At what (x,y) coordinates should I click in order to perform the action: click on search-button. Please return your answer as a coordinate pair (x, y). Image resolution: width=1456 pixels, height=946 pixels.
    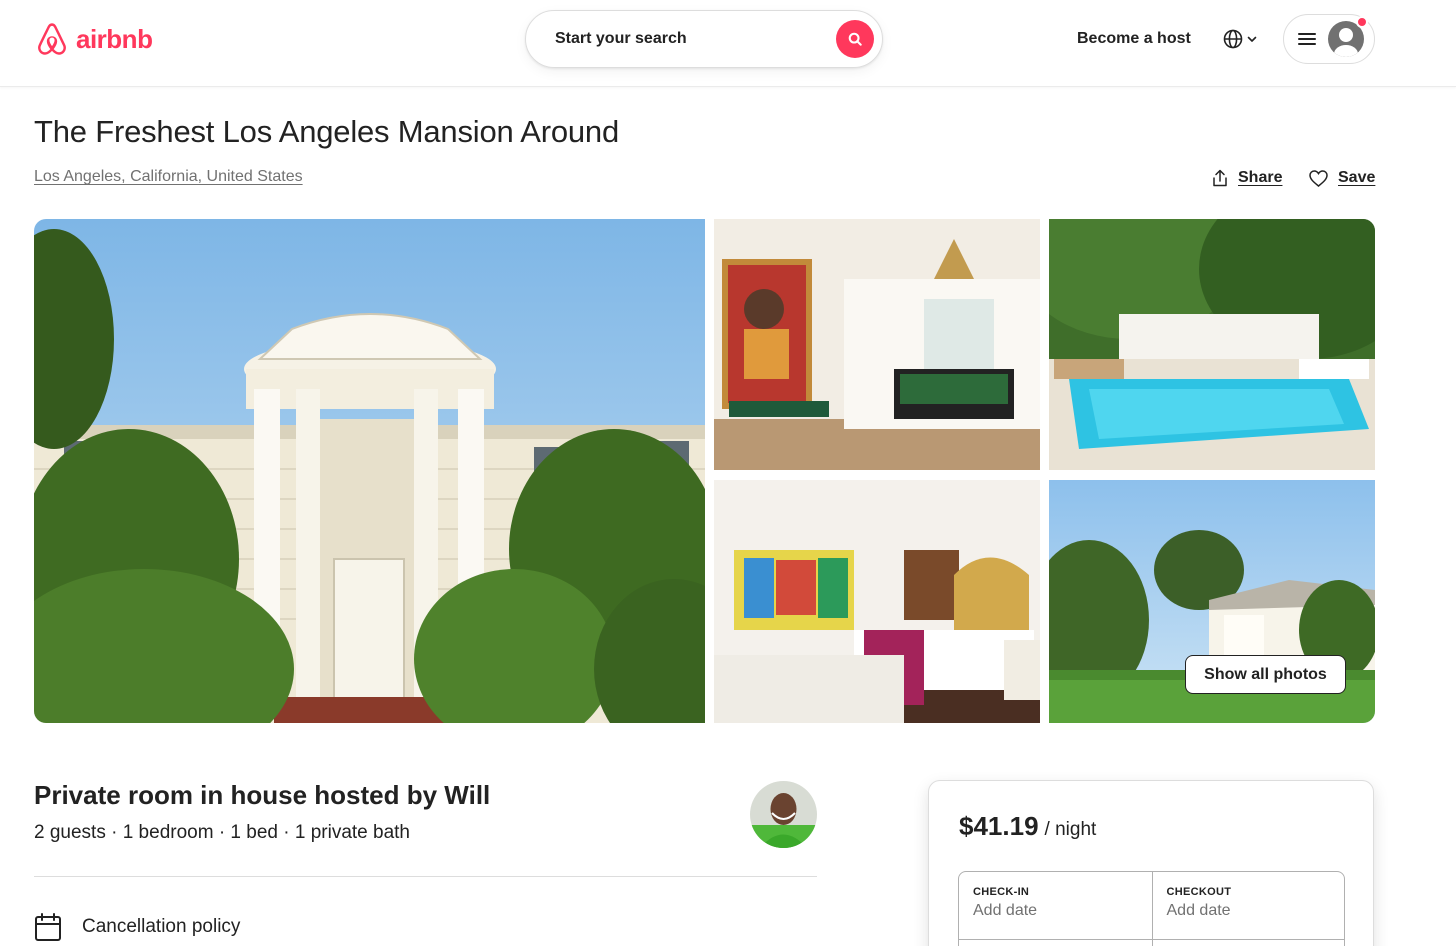
    Looking at the image, I should click on (855, 39).